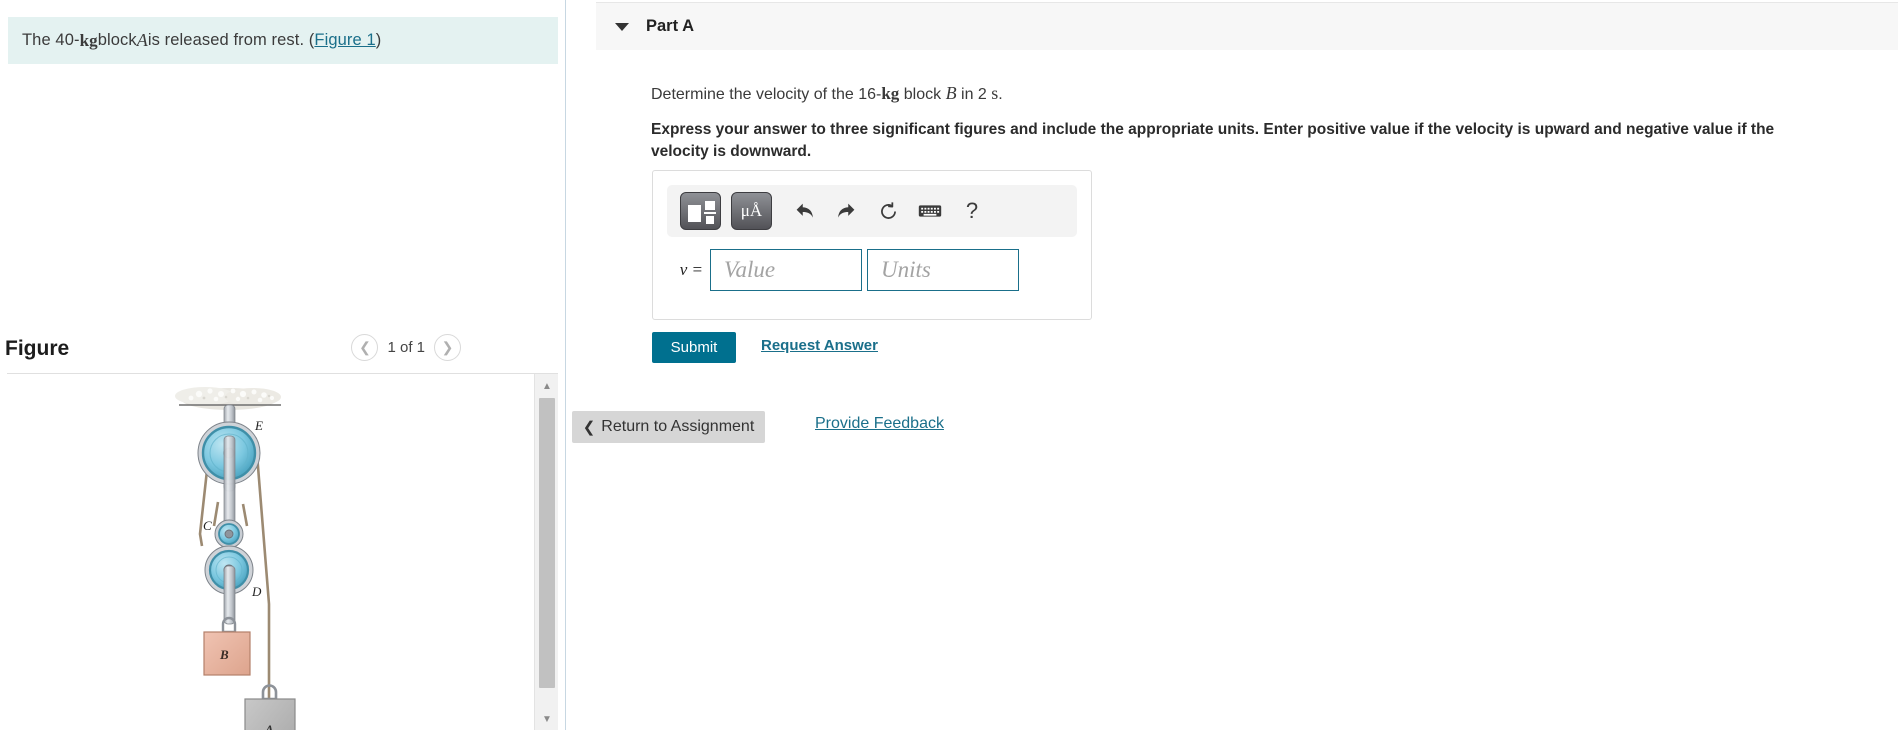  I want to click on answer-entry-box: μÅ ? v = Value Units, so click(872, 245).